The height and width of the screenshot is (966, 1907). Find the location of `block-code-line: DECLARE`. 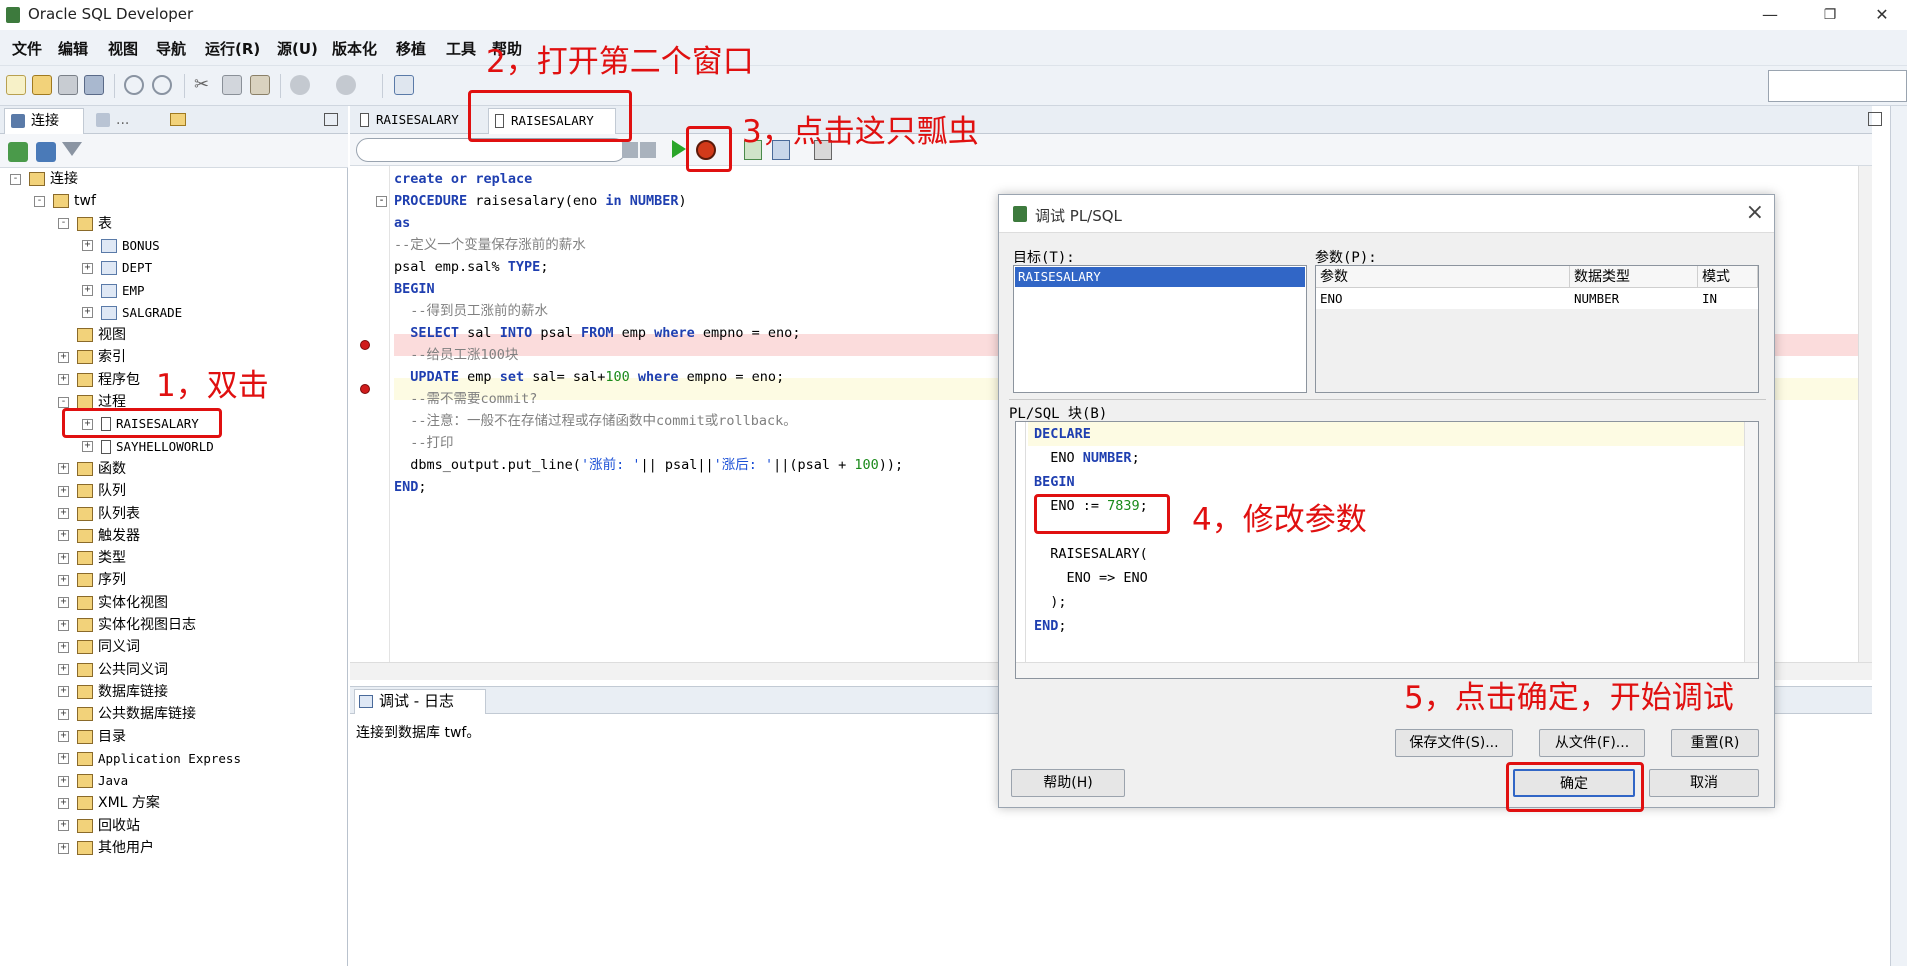

block-code-line: DECLARE is located at coordinates (1062, 434).